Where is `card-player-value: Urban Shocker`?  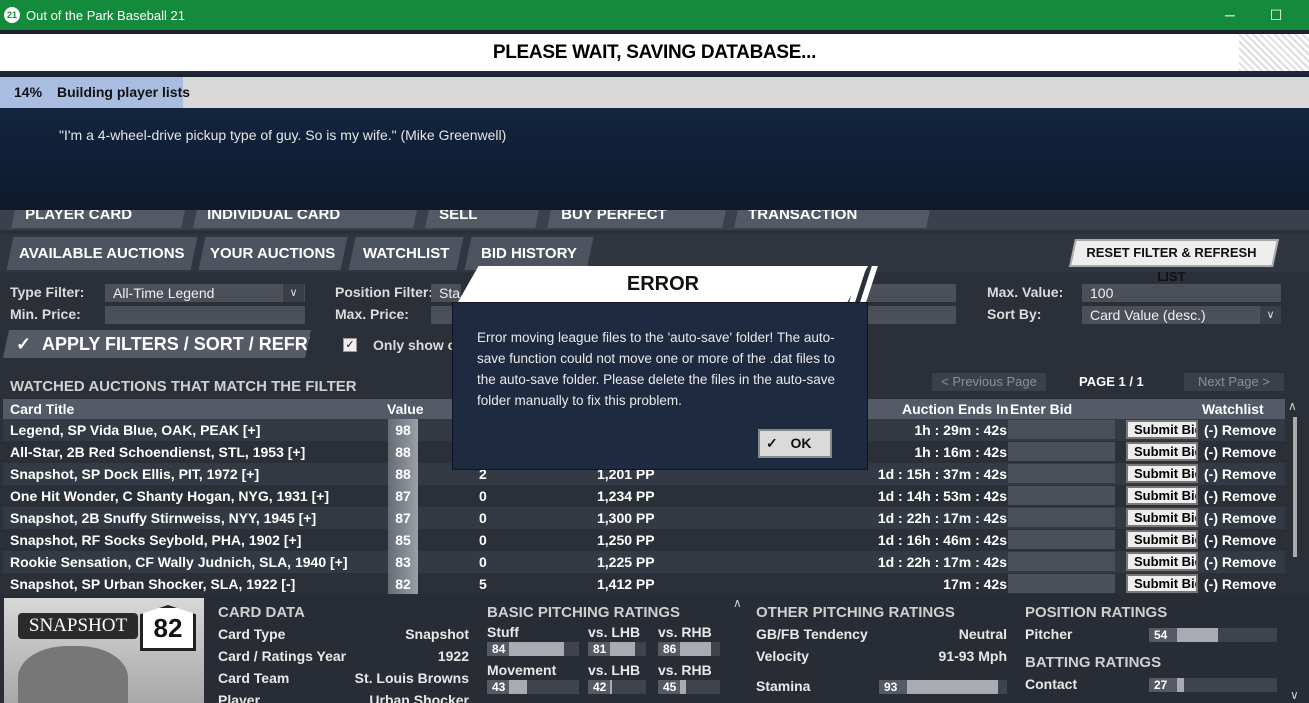
card-player-value: Urban Shocker is located at coordinates (419, 697).